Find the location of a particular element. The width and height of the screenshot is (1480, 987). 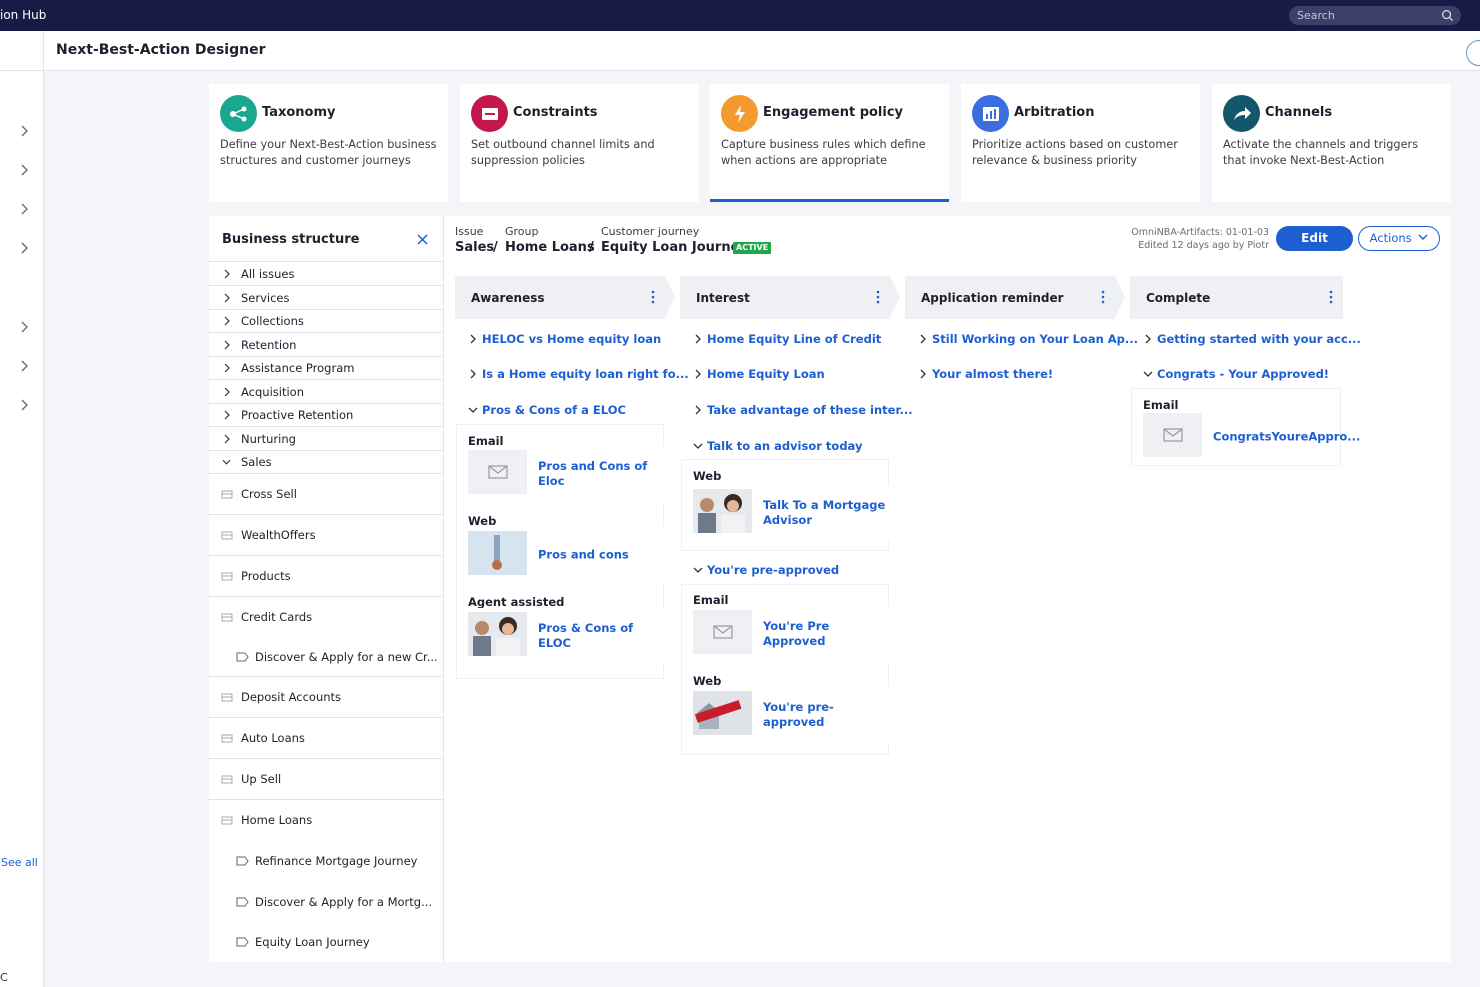

stage-application-reminder: Application reminder is located at coordinates (1015, 297).